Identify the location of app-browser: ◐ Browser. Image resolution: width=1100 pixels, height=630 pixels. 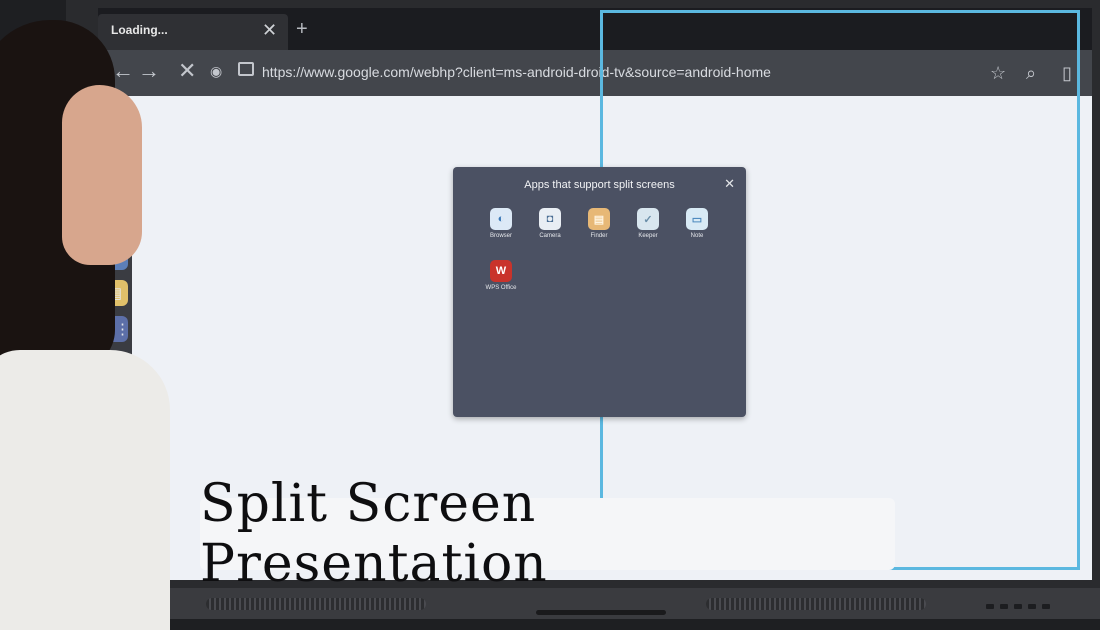
(501, 223).